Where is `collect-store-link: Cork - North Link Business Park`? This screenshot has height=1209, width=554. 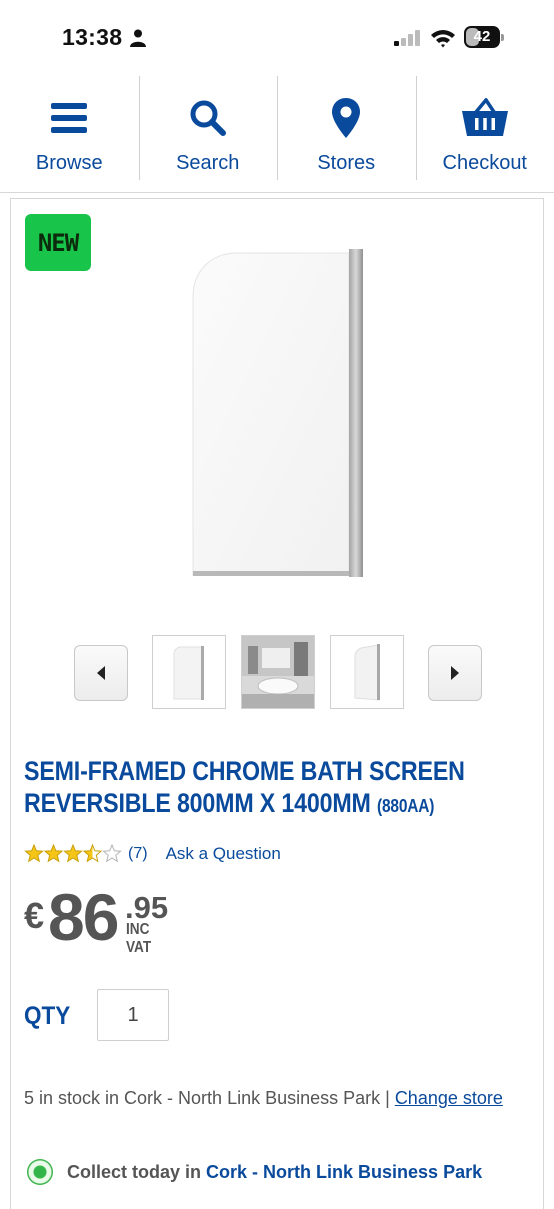 collect-store-link: Cork - North Link Business Park is located at coordinates (344, 1172).